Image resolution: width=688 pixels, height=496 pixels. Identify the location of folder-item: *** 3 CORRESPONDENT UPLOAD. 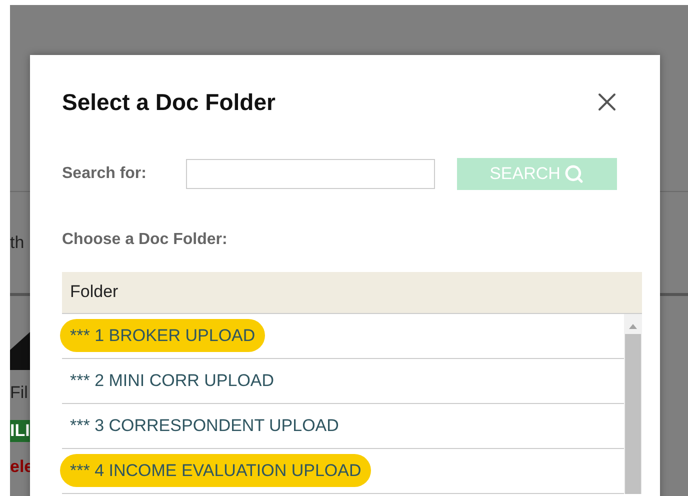
(204, 425).